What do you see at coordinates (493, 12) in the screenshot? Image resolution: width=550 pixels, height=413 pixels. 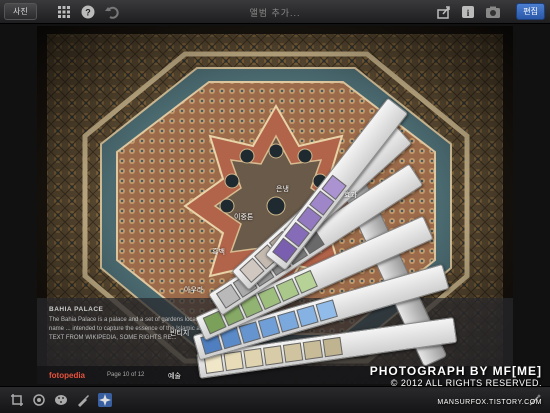 I see `camera-icon` at bounding box center [493, 12].